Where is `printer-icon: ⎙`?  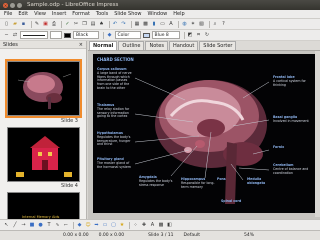 printer-icon: ⎙ is located at coordinates (53, 24).